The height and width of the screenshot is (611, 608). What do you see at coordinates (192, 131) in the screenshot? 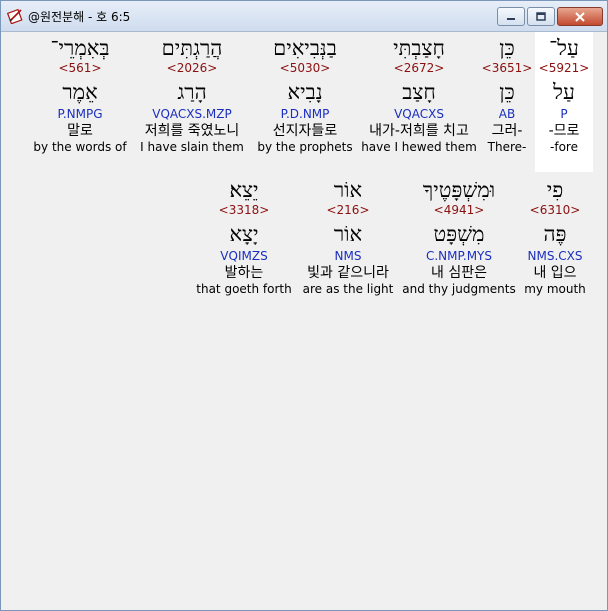
I see `korean-gloss: 저희를 죽였노니` at bounding box center [192, 131].